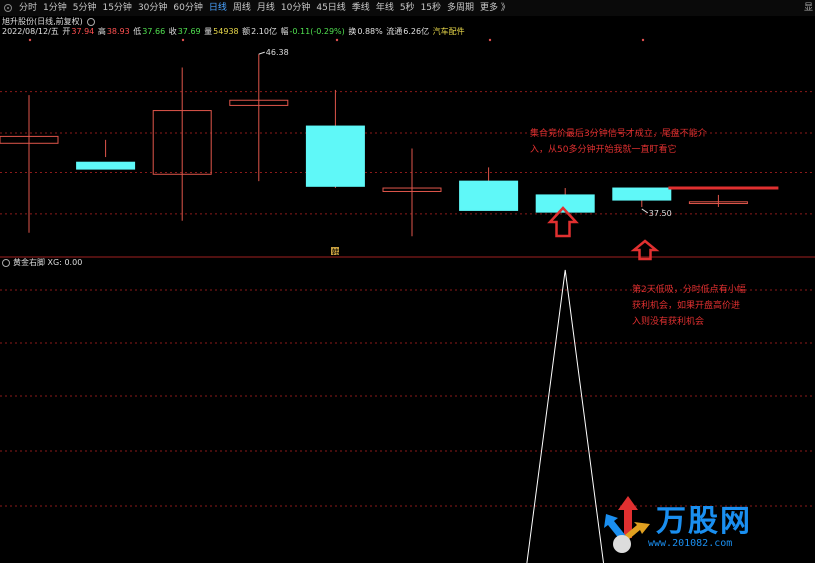 Image resolution: width=815 pixels, height=563 pixels. Describe the element at coordinates (6, 262) in the screenshot. I see `indicator-settings-icon` at that location.